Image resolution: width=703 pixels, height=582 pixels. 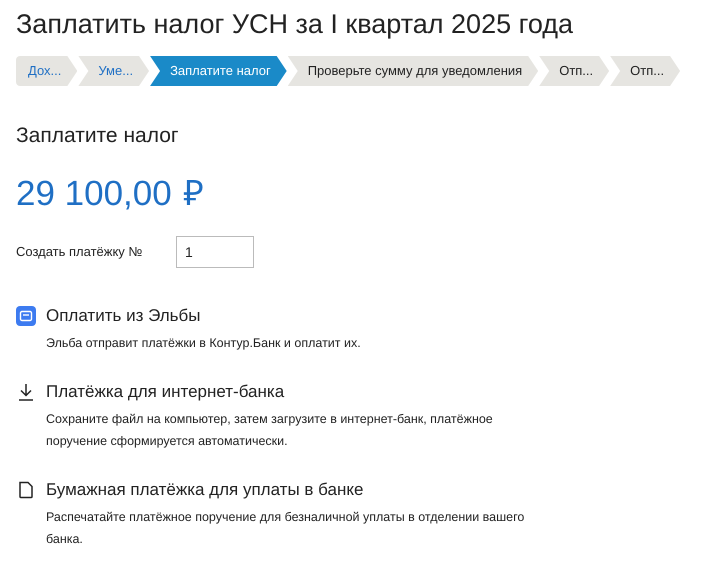 What do you see at coordinates (286, 528) in the screenshot?
I see `option-description: Распечатайте платёжное поручение для безналичной уплаты в отделении вашего банка.` at bounding box center [286, 528].